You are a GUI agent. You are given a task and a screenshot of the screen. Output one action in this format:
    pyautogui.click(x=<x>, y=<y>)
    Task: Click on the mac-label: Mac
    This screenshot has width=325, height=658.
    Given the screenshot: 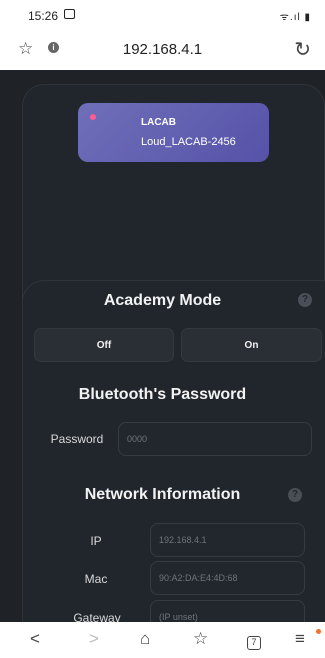 What is the action you would take?
    pyautogui.click(x=96, y=579)
    